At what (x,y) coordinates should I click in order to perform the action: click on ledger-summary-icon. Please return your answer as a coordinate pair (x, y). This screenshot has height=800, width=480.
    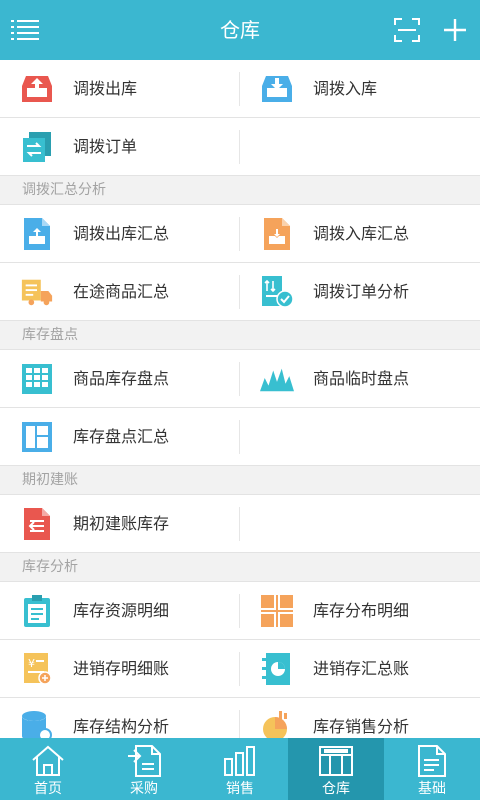
    Looking at the image, I should click on (277, 669).